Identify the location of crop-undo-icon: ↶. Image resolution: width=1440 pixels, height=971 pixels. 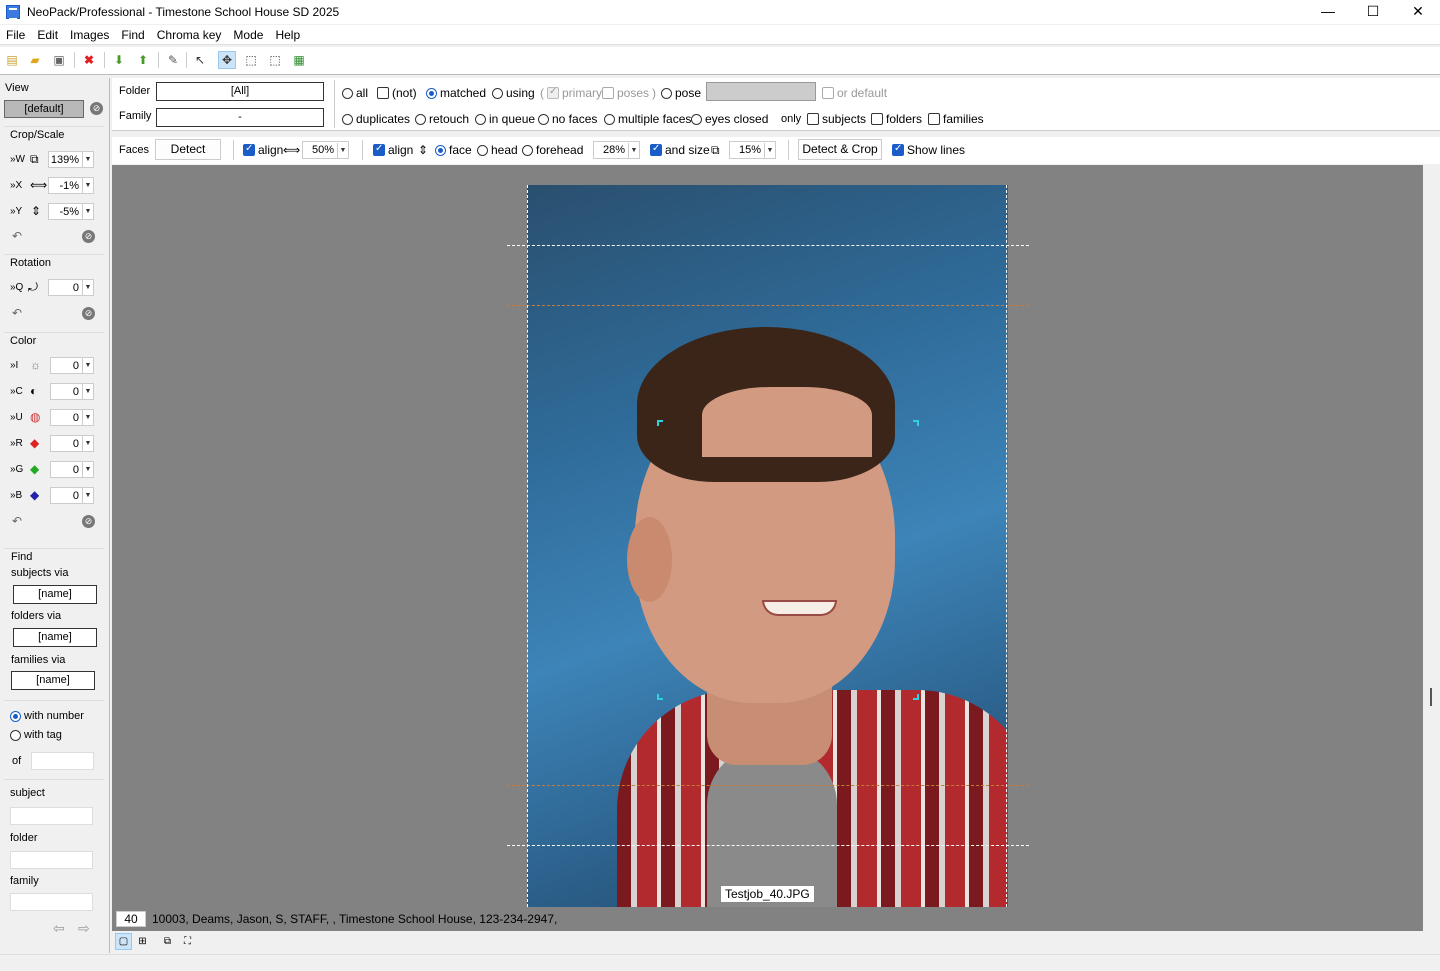
(17, 236).